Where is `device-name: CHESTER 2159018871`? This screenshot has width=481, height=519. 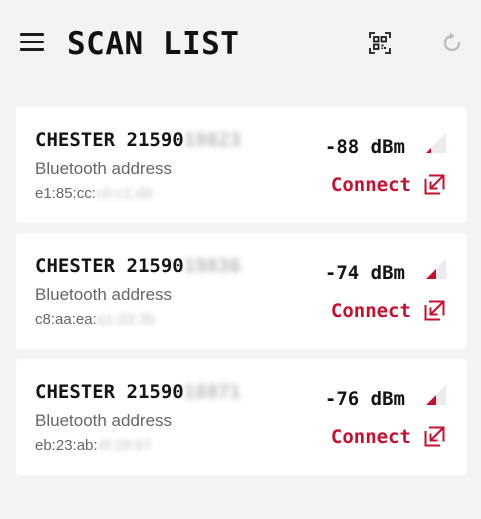
device-name: CHESTER 2159018871 is located at coordinates (138, 392).